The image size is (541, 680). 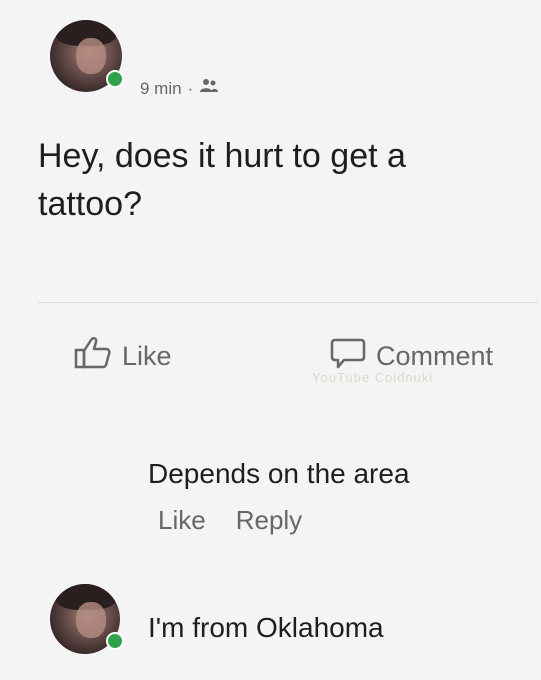 I want to click on like-button: Like, so click(x=123, y=356).